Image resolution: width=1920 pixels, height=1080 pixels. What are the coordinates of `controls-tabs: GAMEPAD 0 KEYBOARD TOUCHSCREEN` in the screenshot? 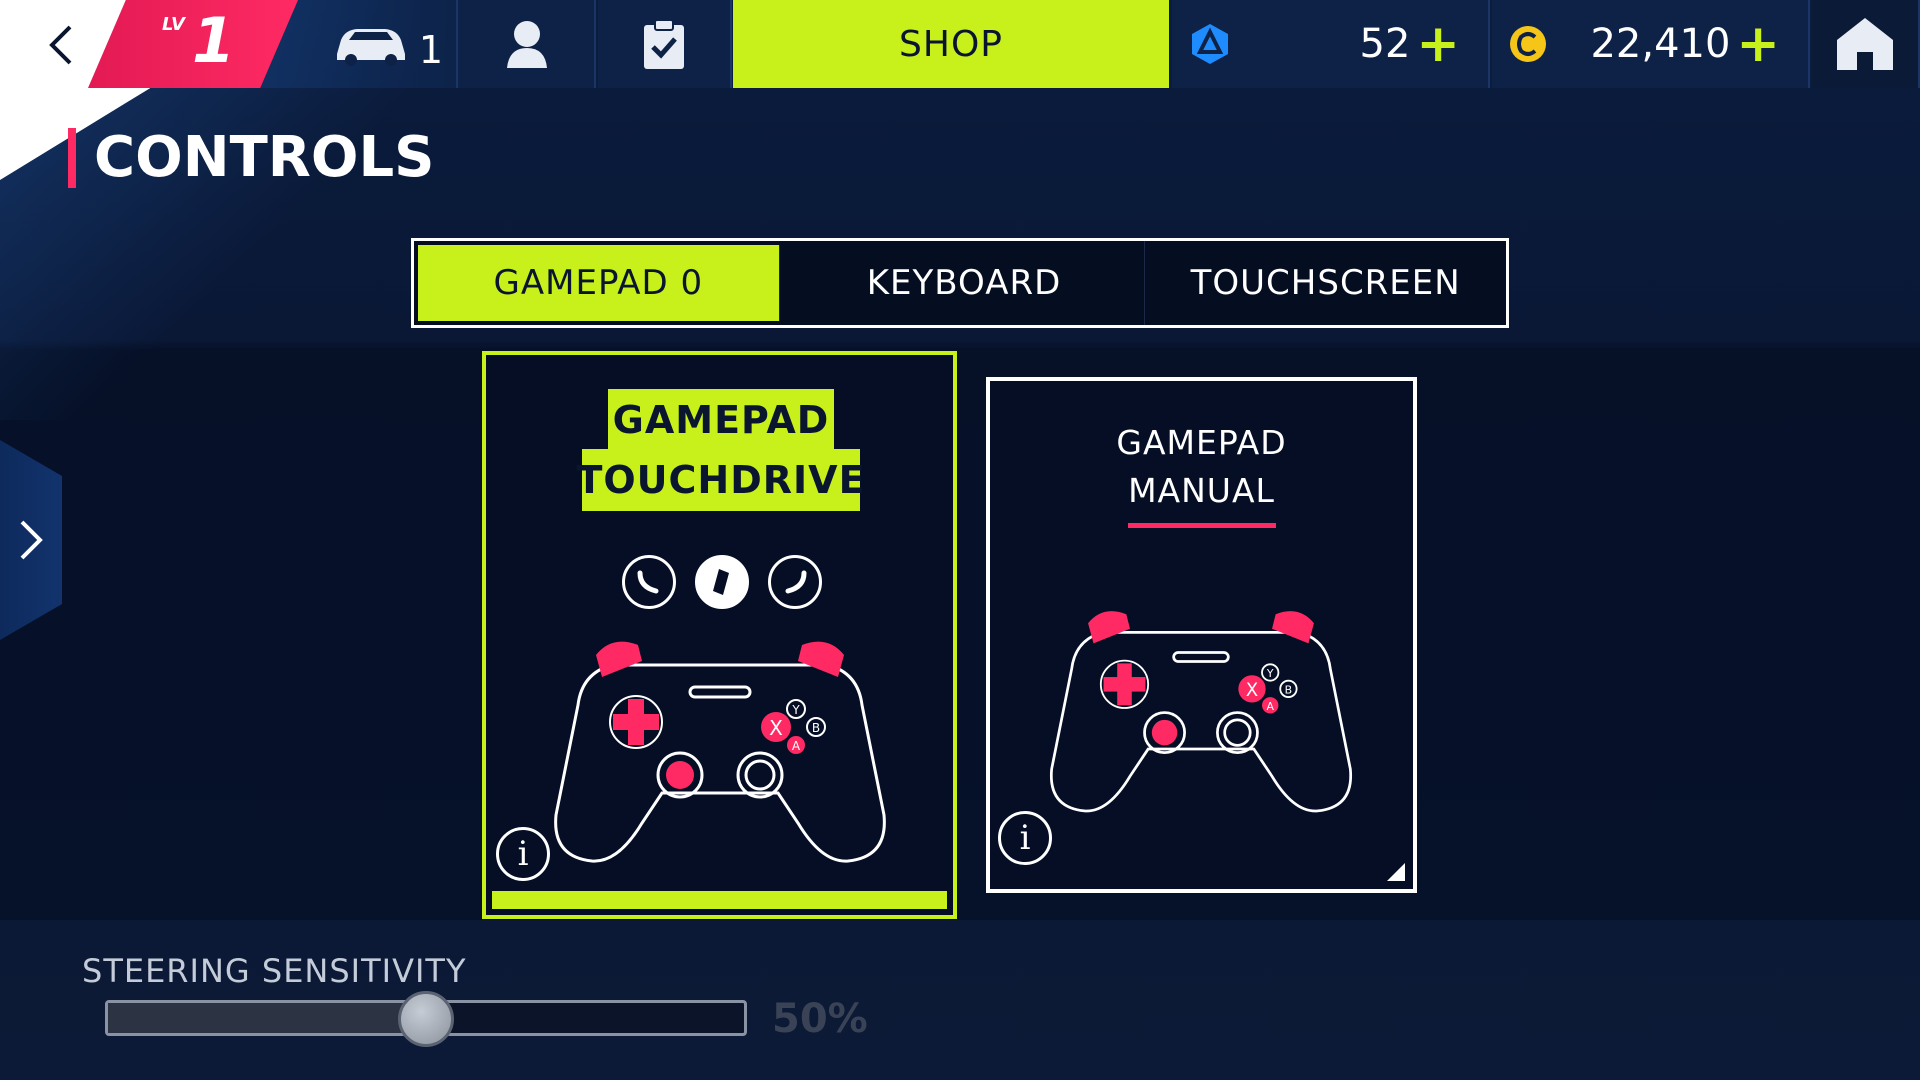 It's located at (960, 283).